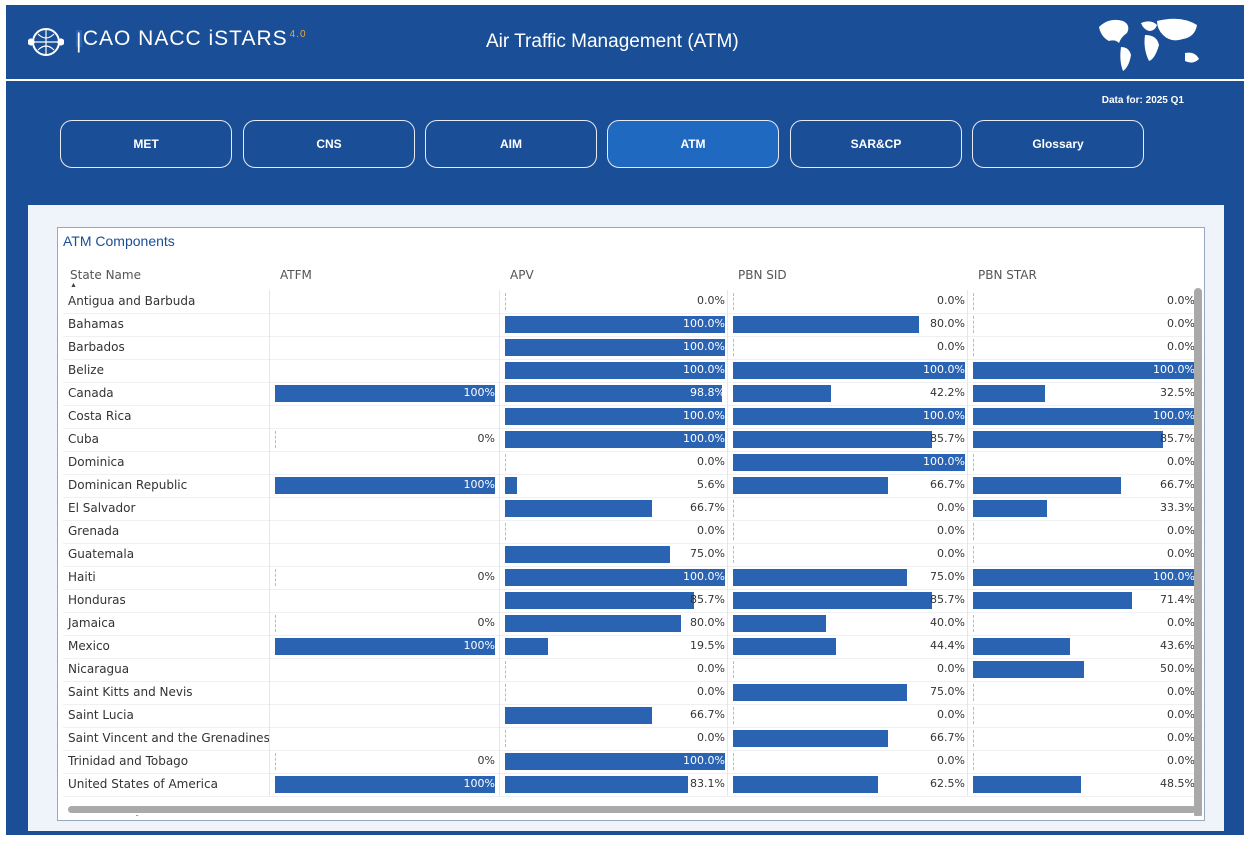 The image size is (1251, 842). What do you see at coordinates (633, 532) in the screenshot?
I see `table-row: Grenada 0.0% 0.0% 0.0%` at bounding box center [633, 532].